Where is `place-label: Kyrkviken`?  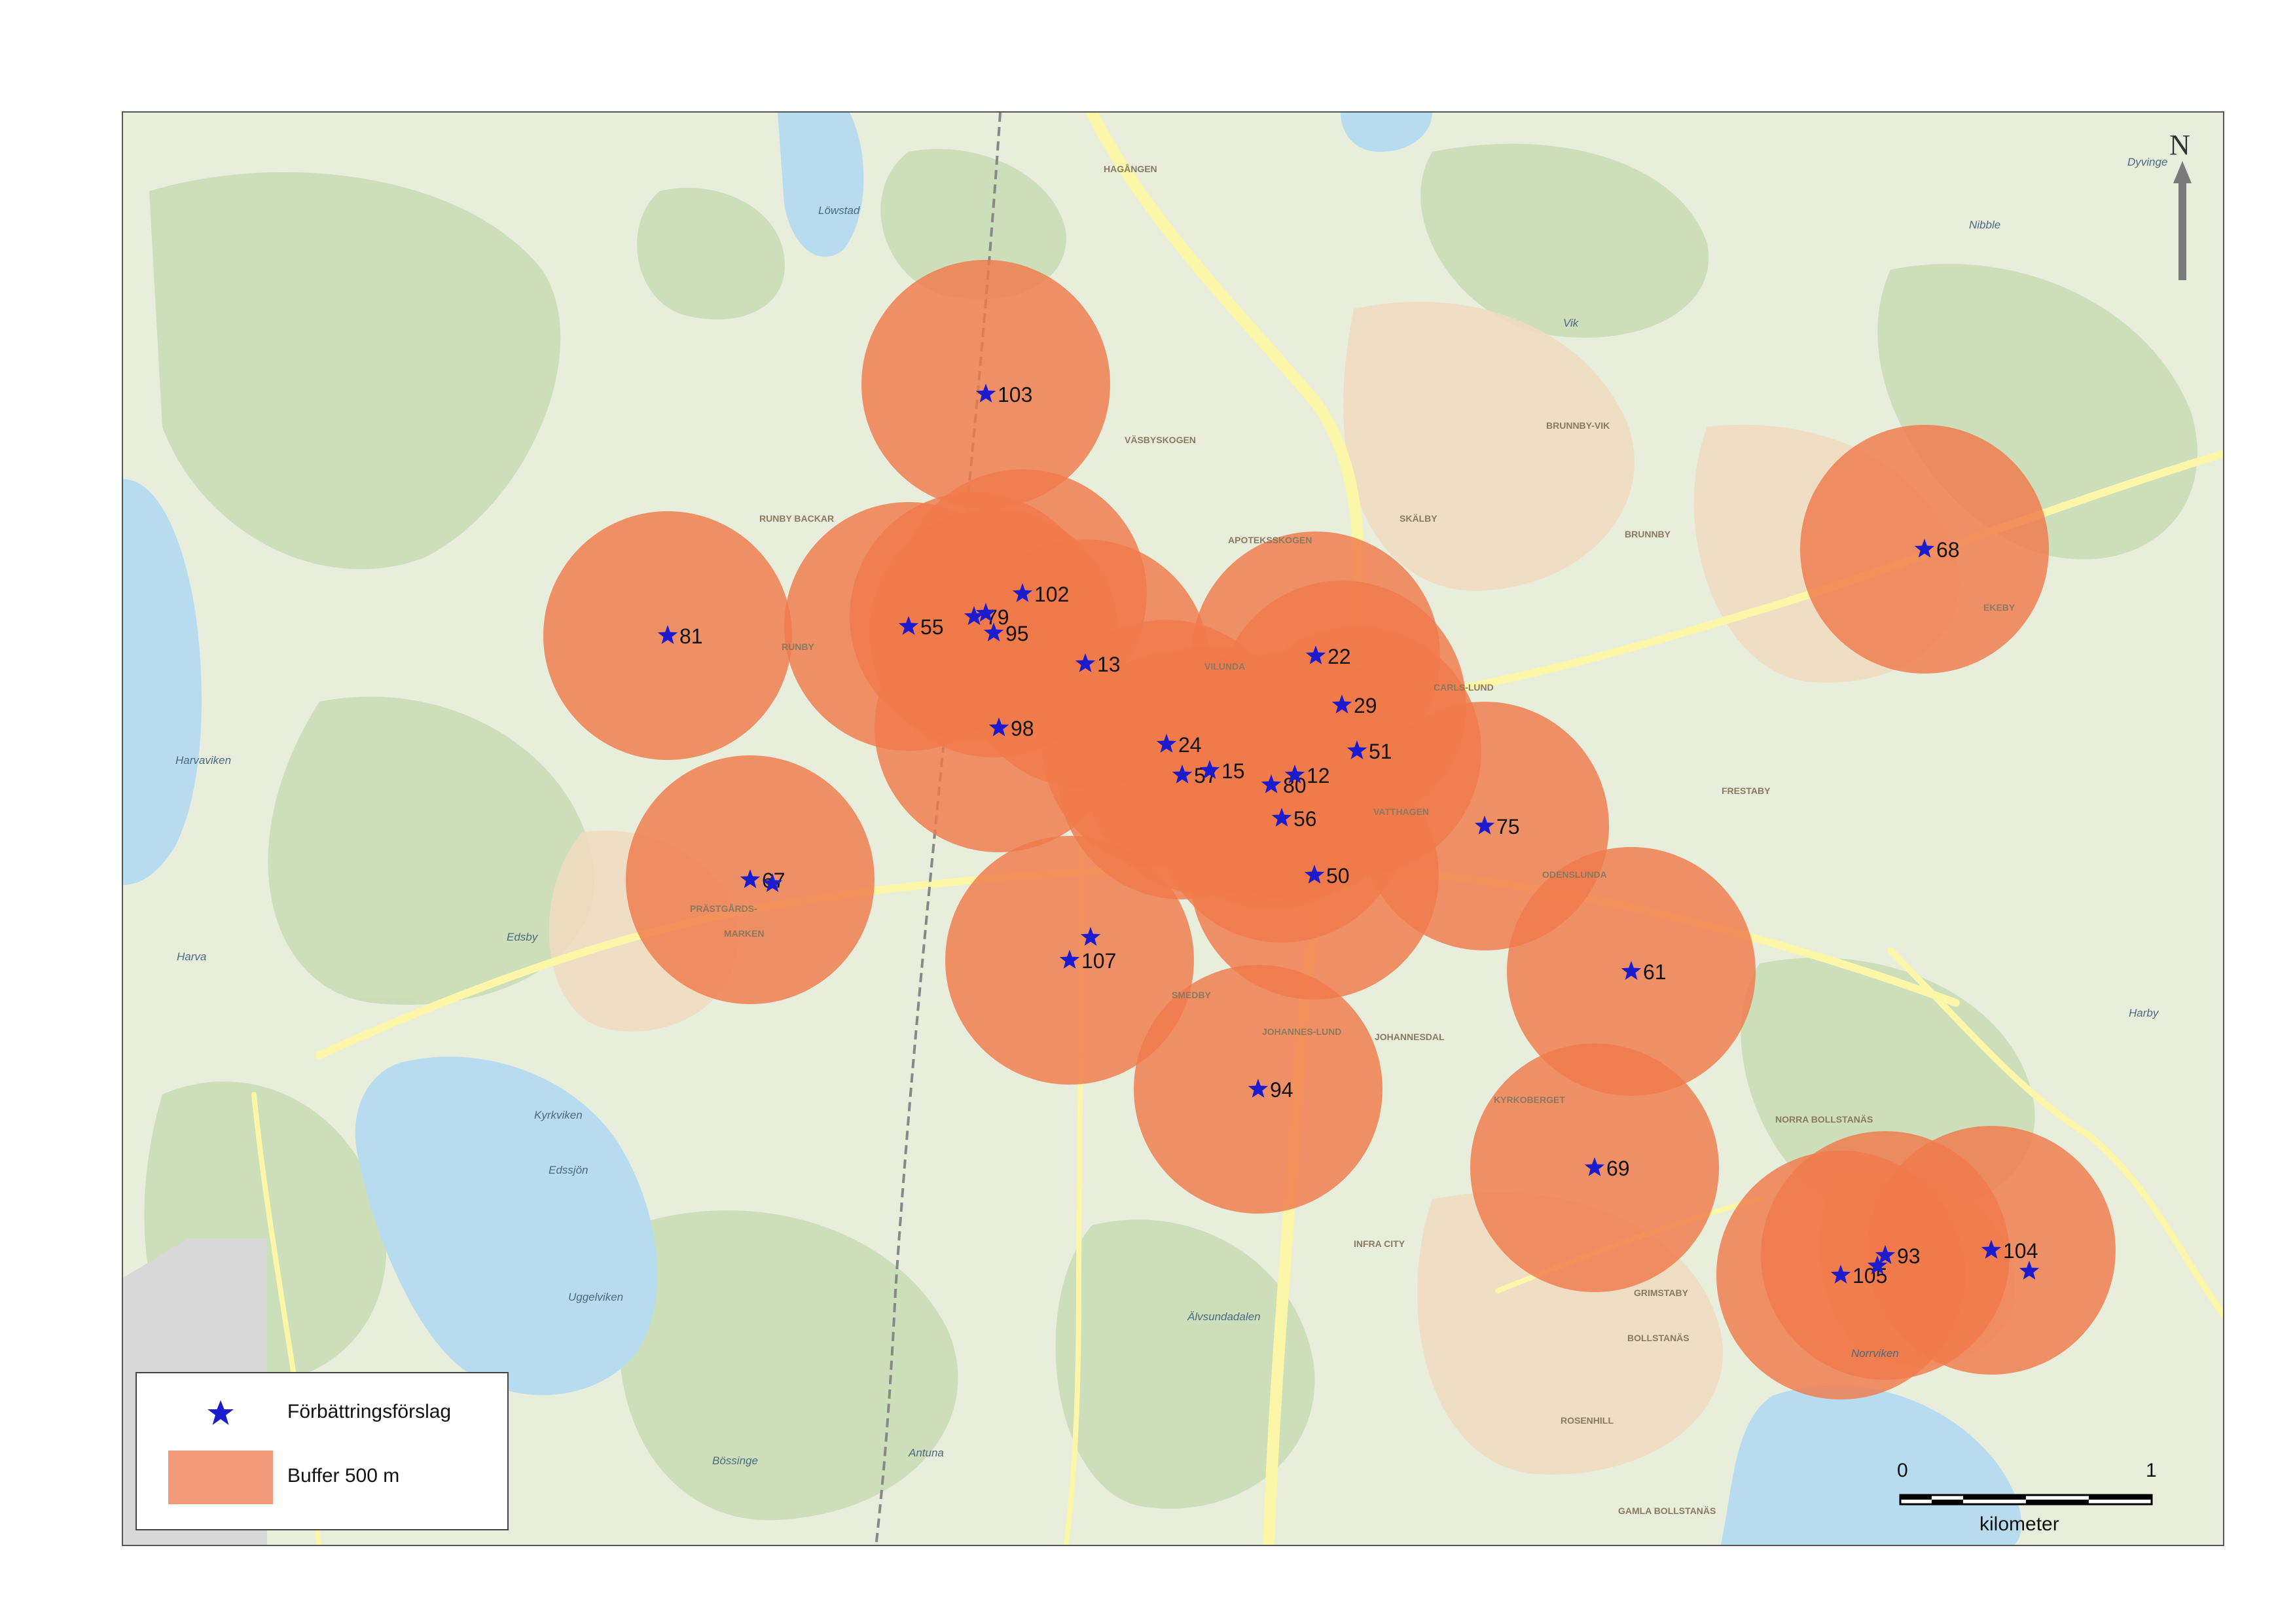 place-label: Kyrkviken is located at coordinates (559, 1115).